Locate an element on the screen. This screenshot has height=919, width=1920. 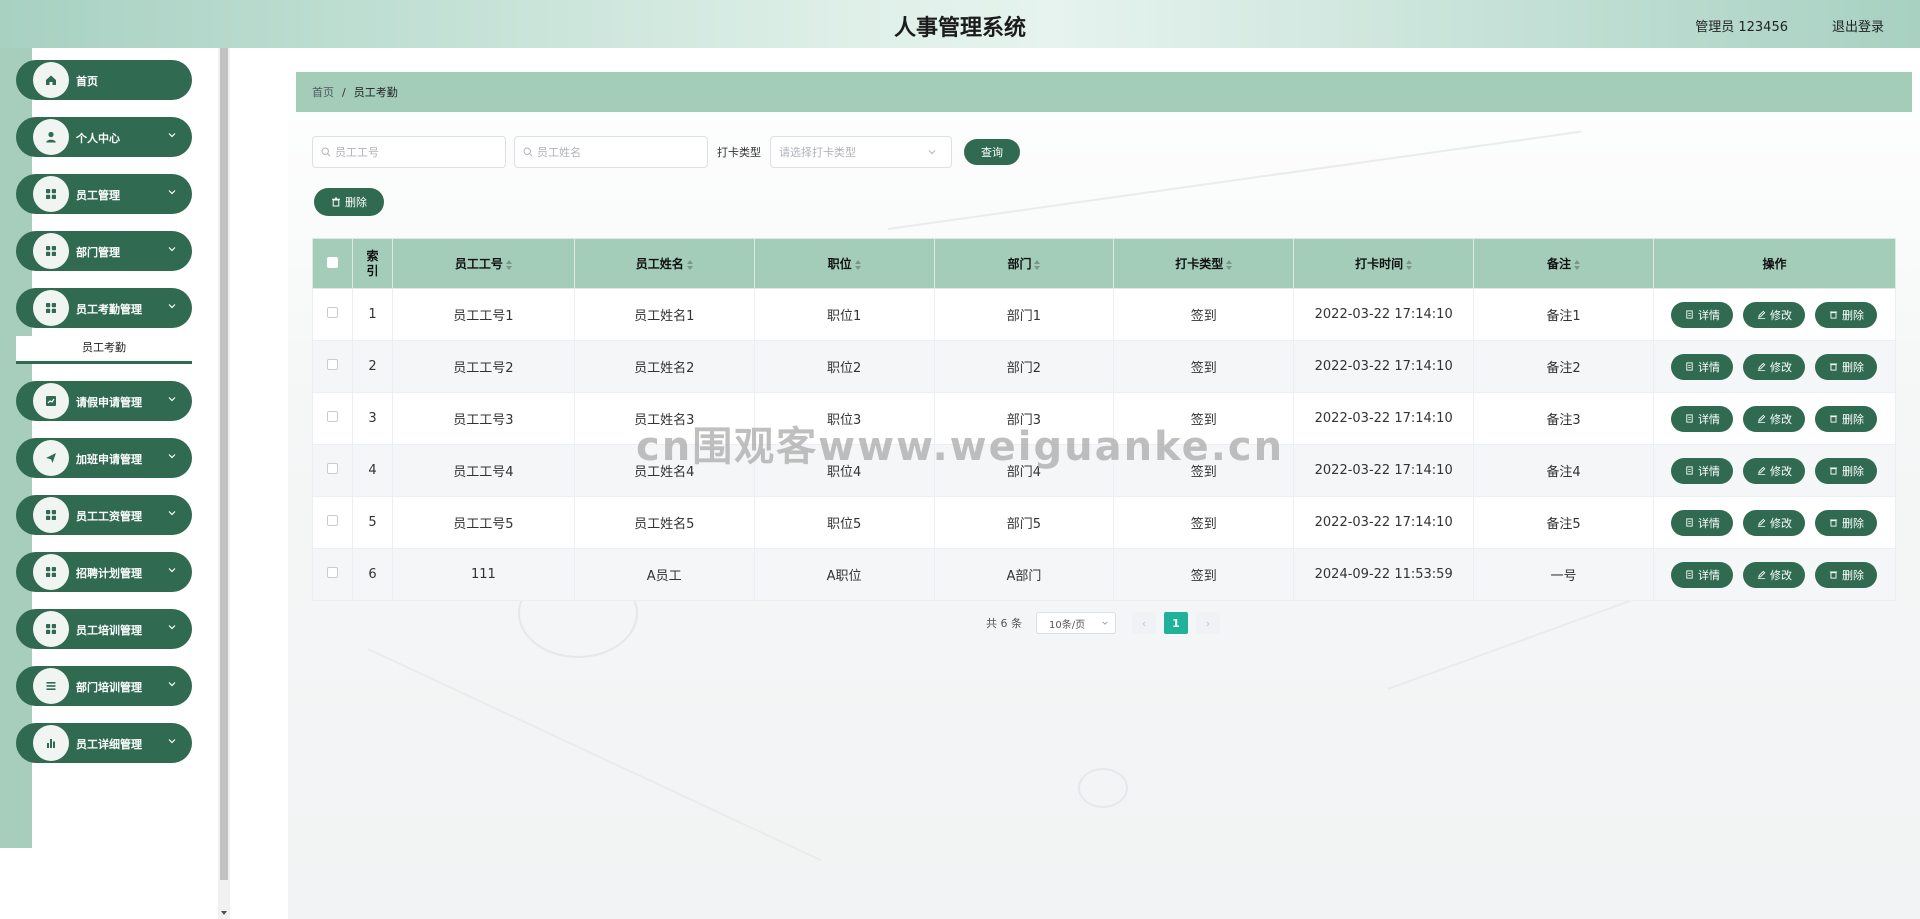
page-size-select: 10条/页 is located at coordinates (1076, 623).